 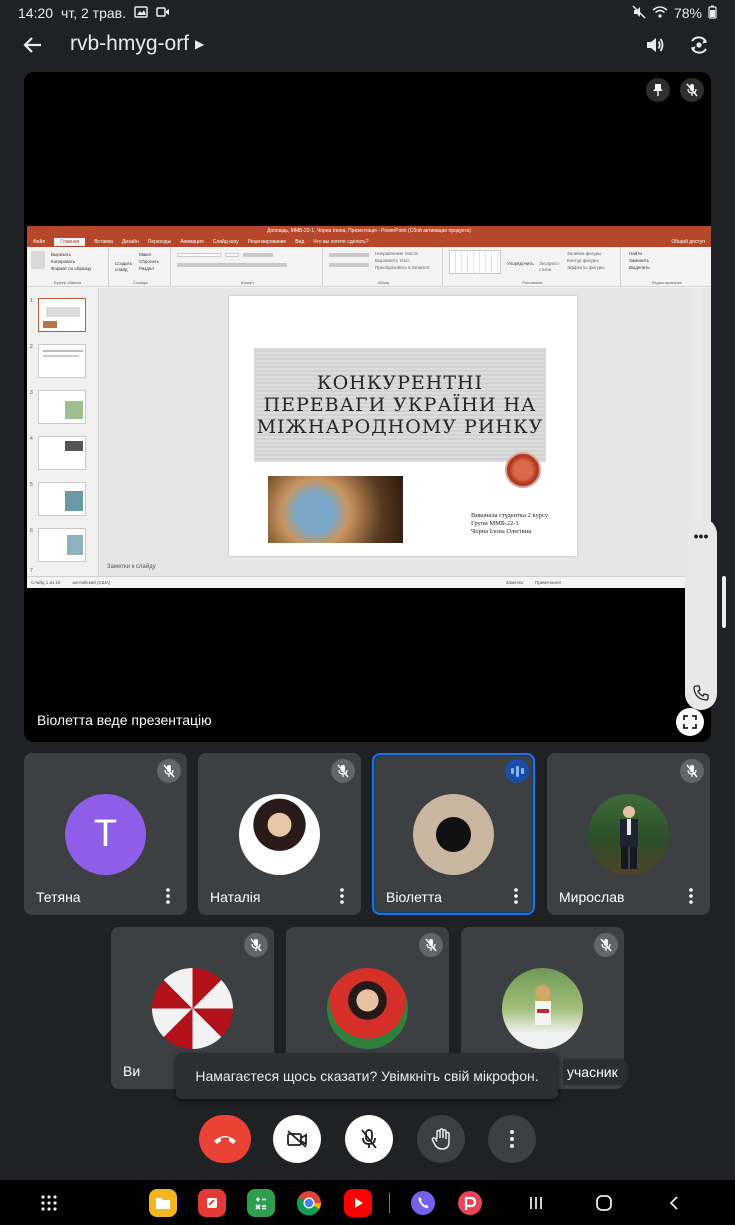 I want to click on caret-right-icon: ▶, so click(x=200, y=44).